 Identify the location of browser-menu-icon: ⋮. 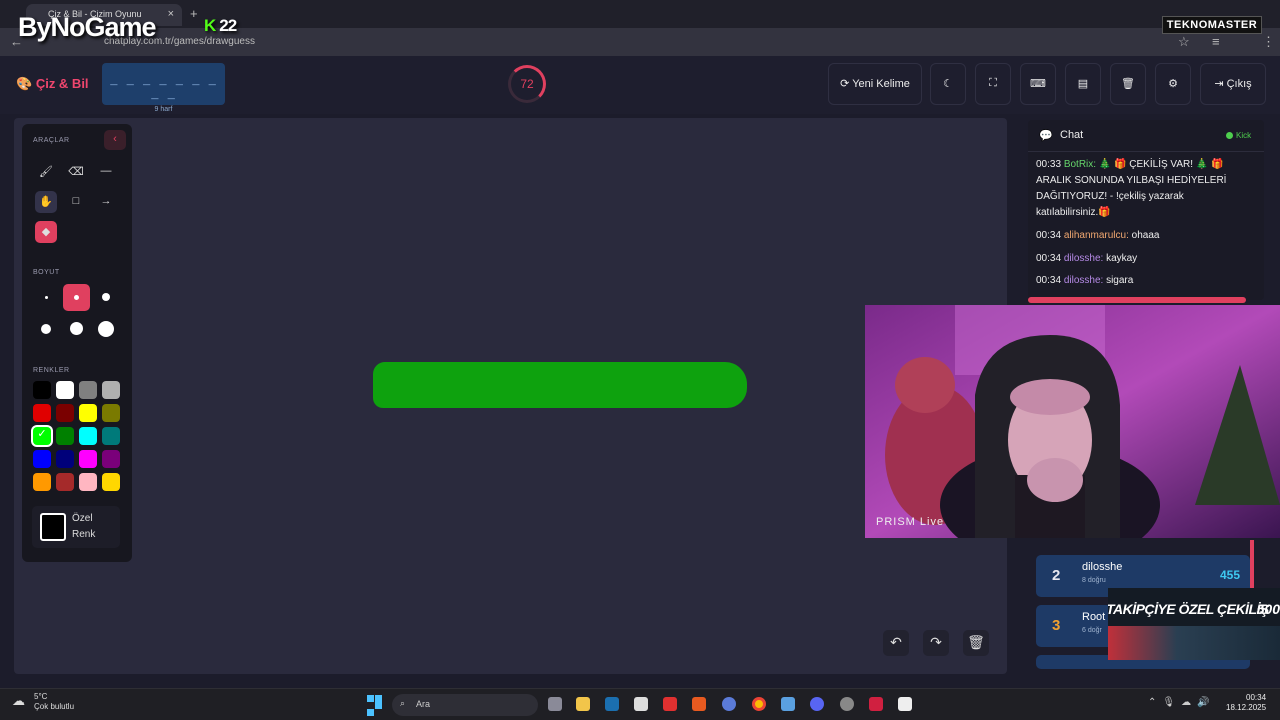
(1268, 42).